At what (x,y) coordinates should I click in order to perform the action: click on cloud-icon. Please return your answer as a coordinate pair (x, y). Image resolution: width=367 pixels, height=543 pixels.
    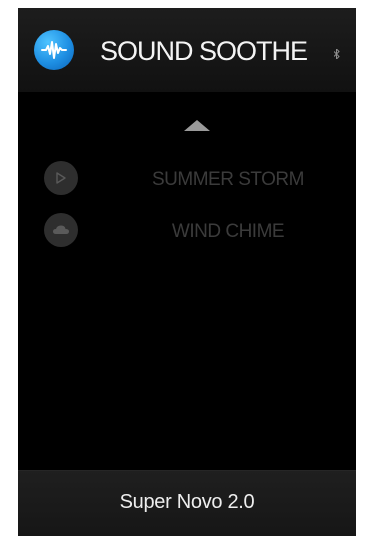
    Looking at the image, I should click on (61, 230).